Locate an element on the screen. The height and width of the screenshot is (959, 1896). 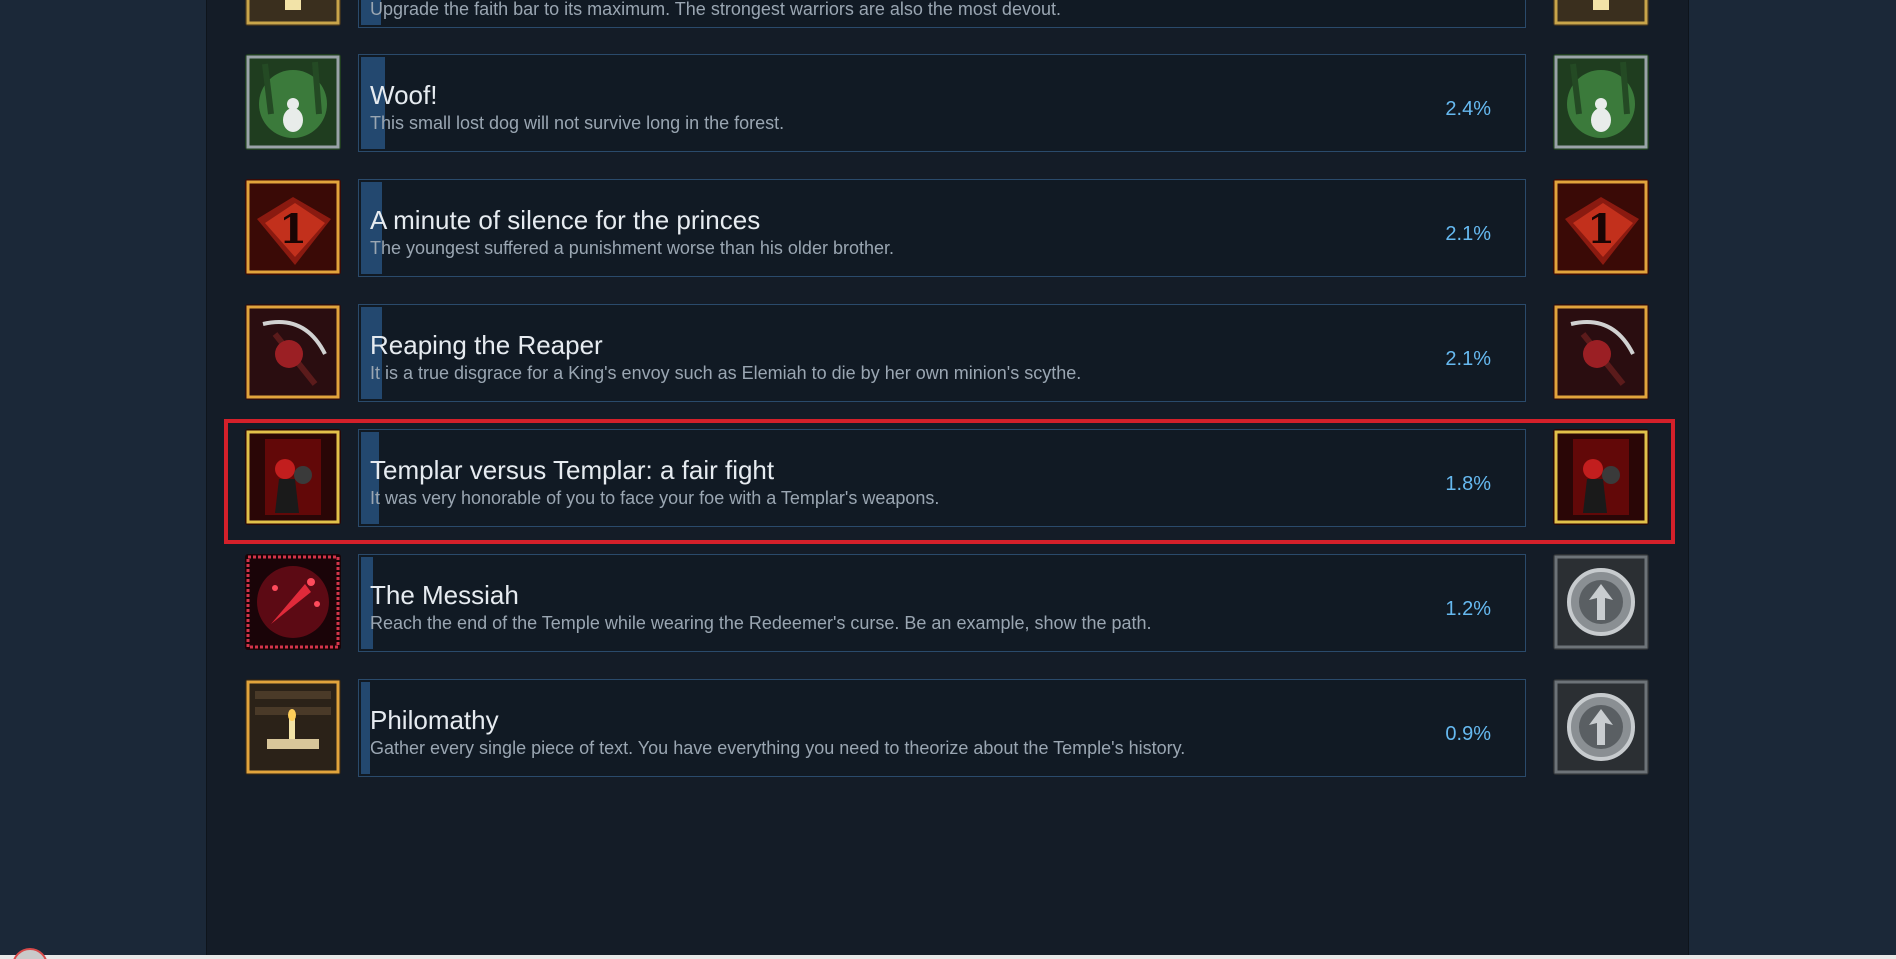
library-candle-icon is located at coordinates (293, 727).